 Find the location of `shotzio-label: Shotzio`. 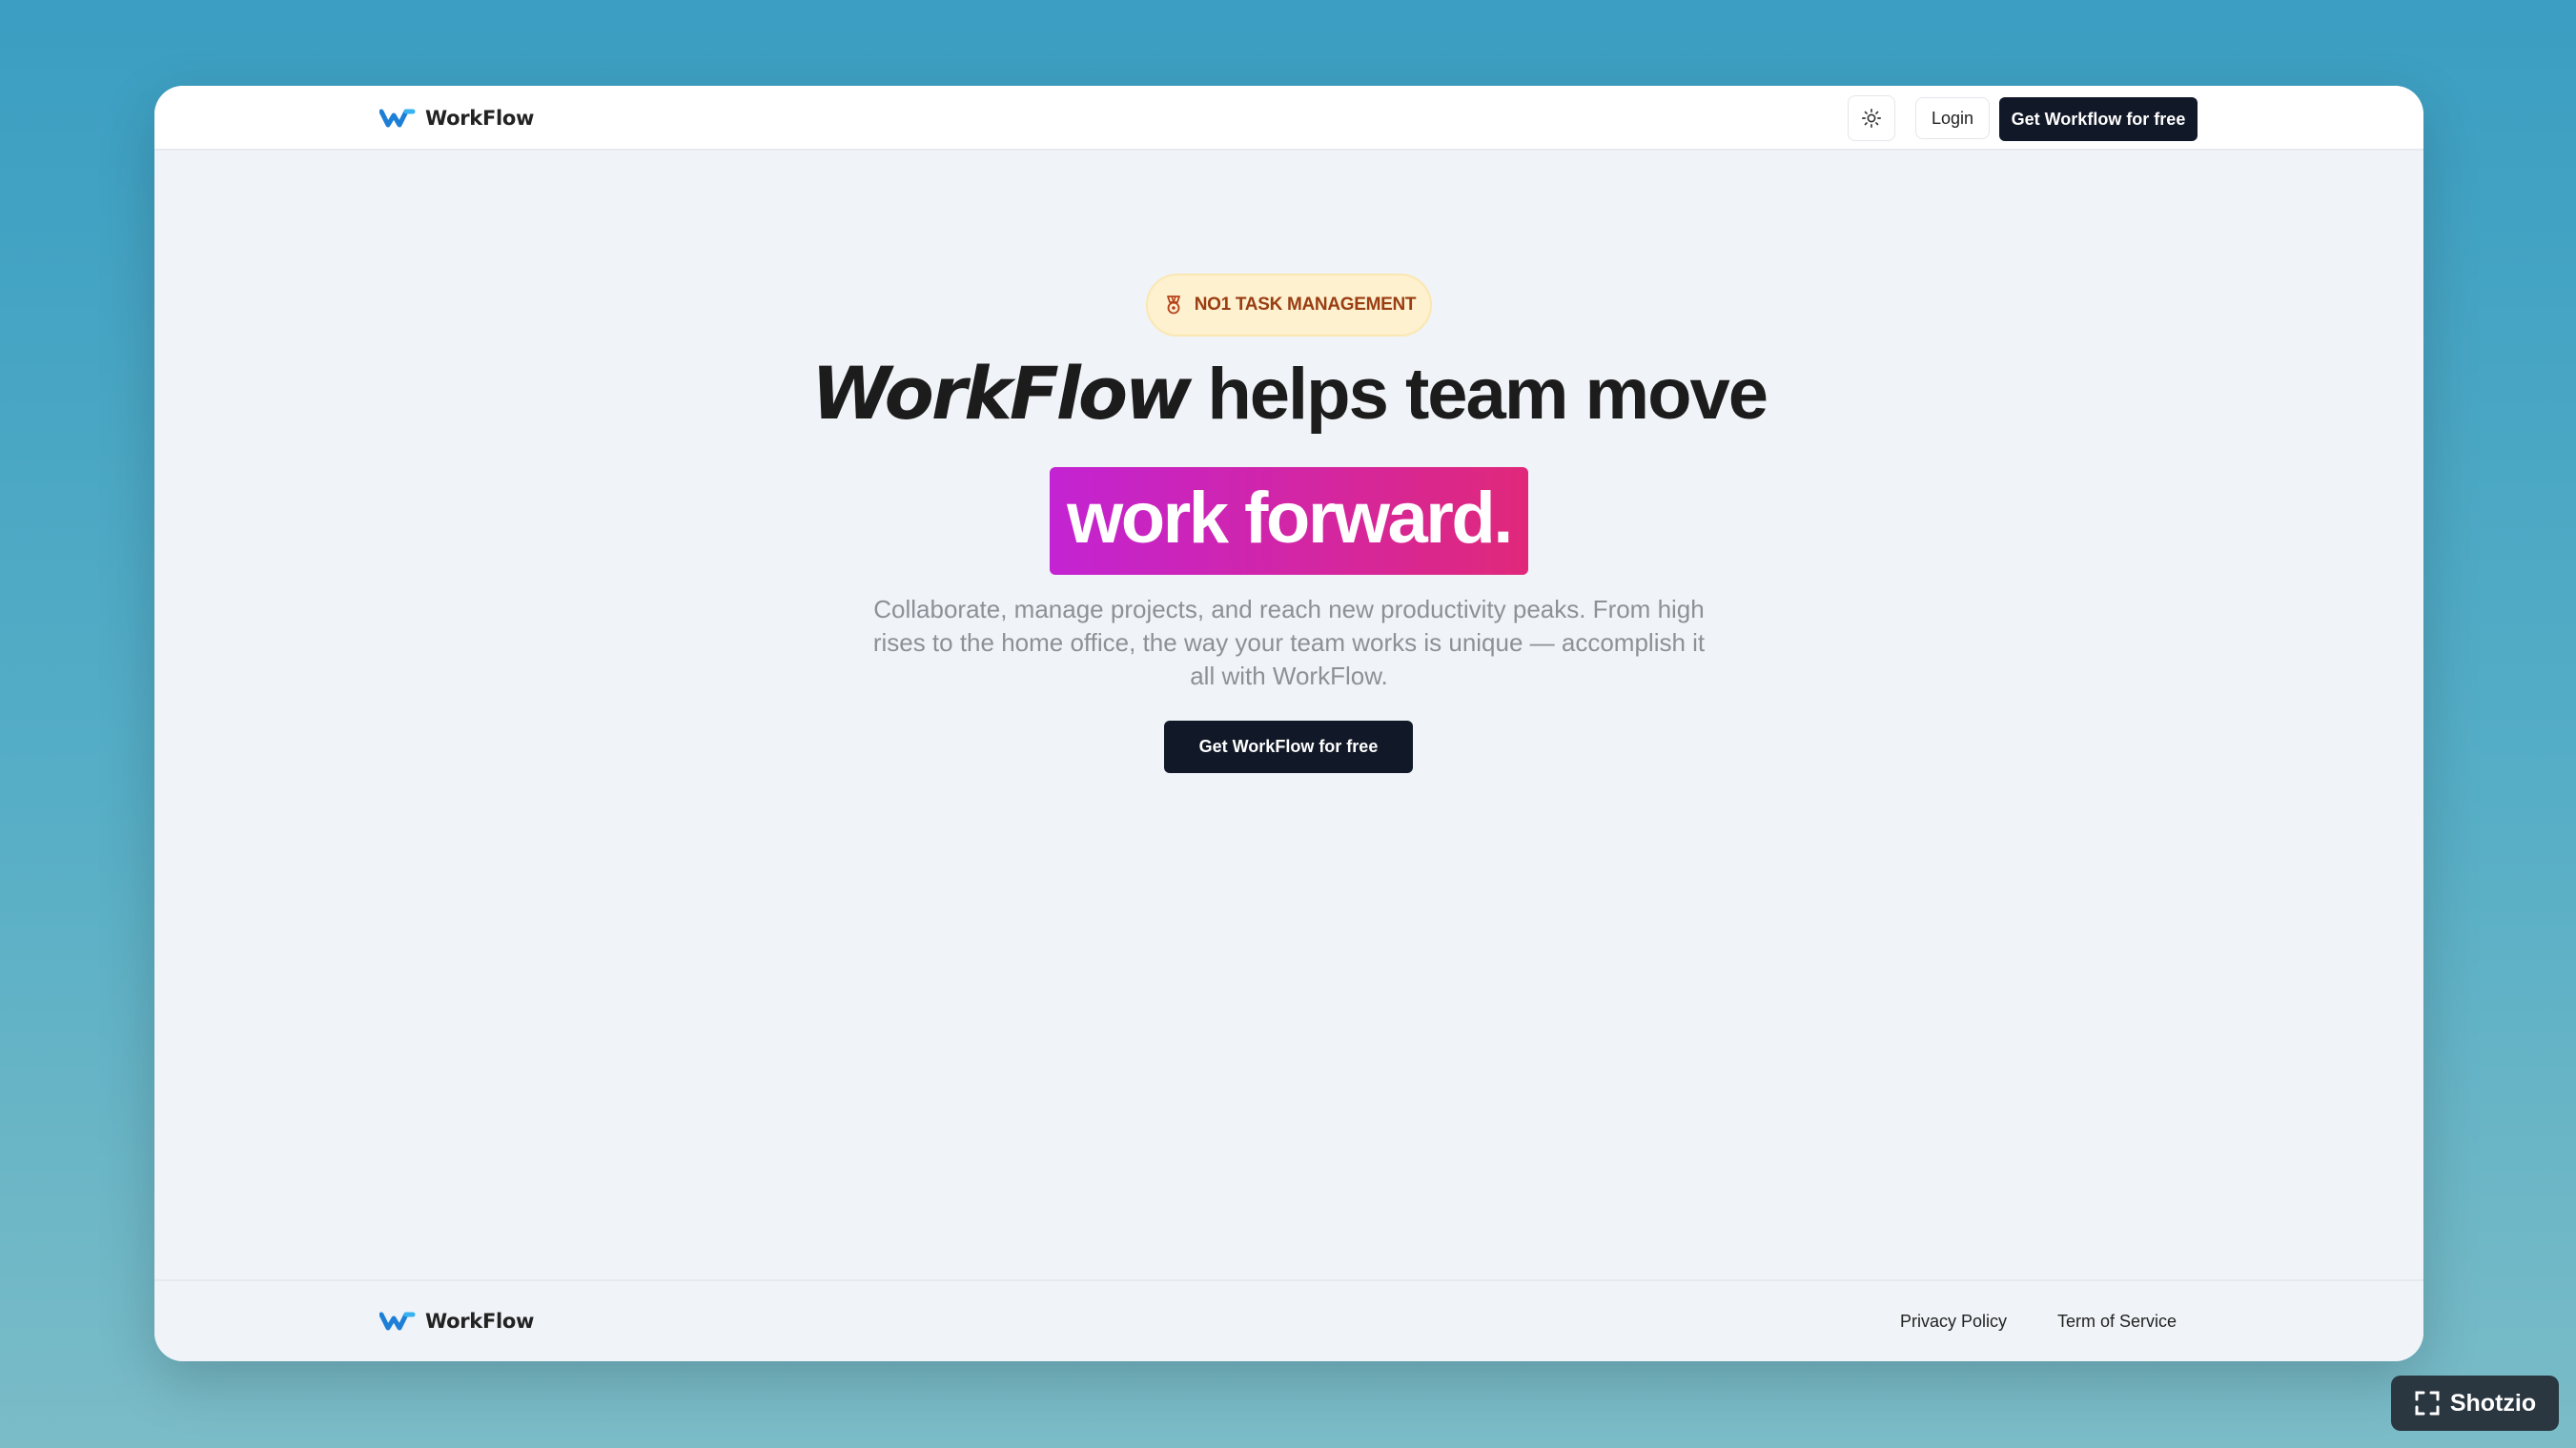

shotzio-label: Shotzio is located at coordinates (2493, 1403).